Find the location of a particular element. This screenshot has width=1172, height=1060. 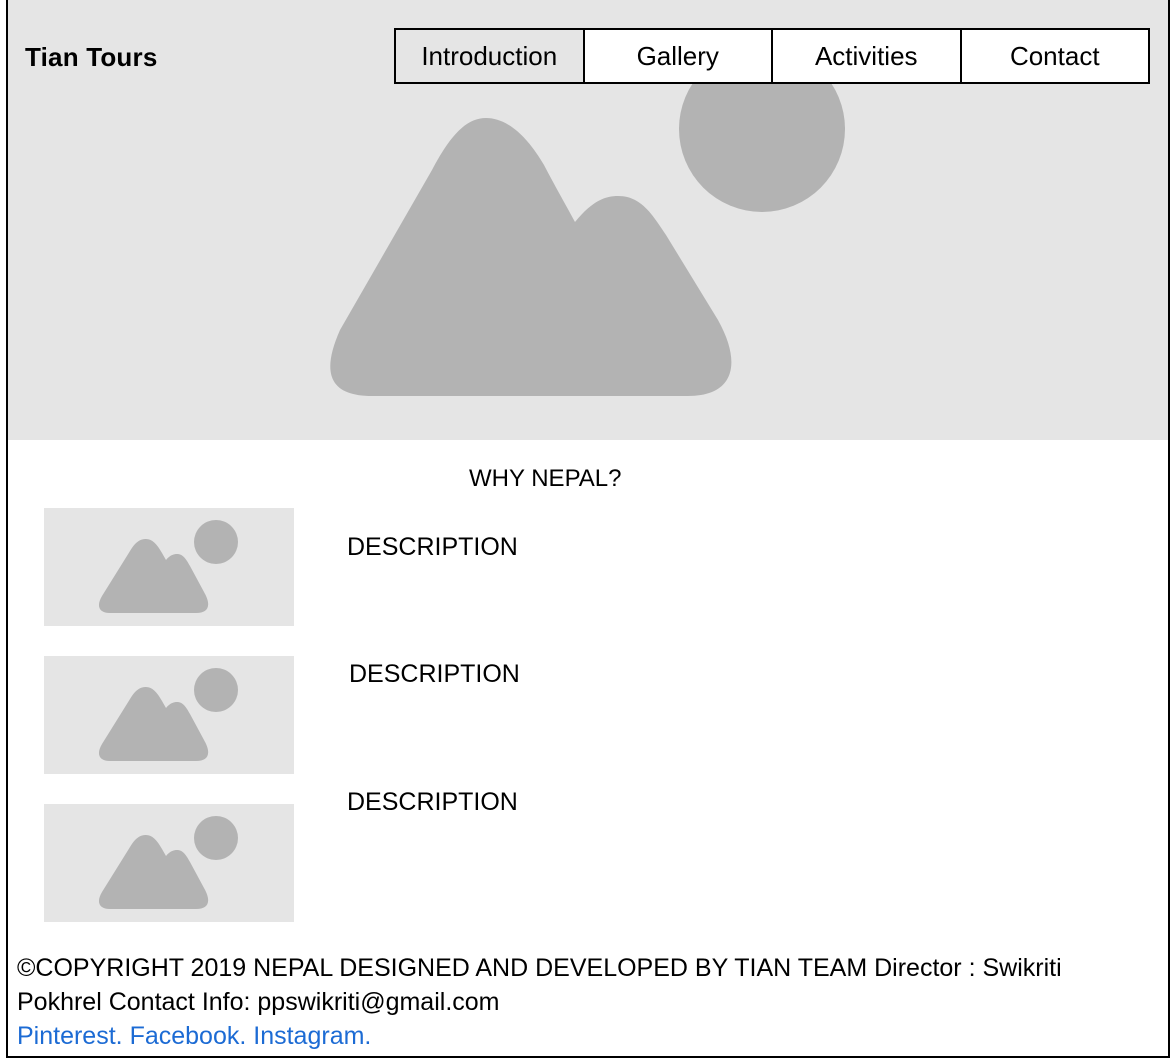

feature-description-3: DESCRIPTION is located at coordinates (432, 802).